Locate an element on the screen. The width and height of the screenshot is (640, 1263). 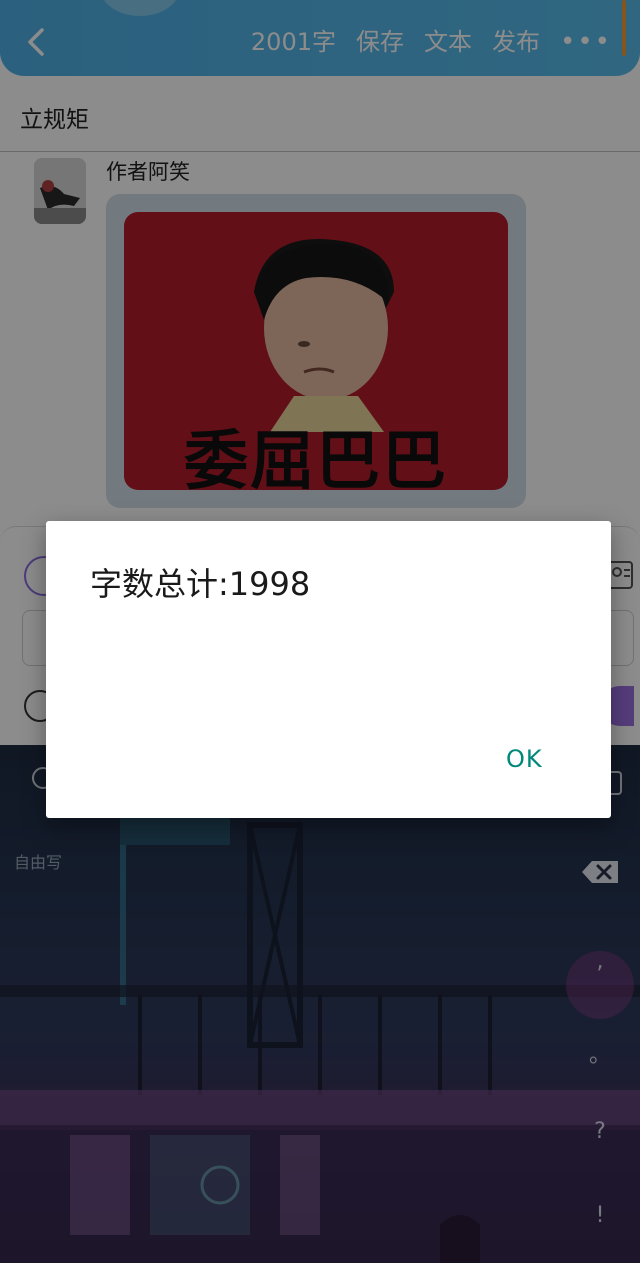
dialog-message: 字数总计:1998 is located at coordinates (200, 584).